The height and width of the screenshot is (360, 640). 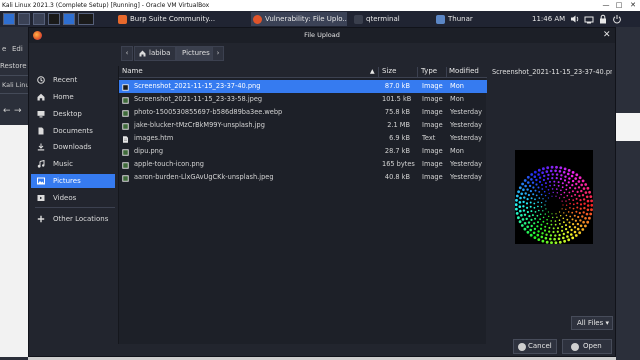 What do you see at coordinates (587, 346) in the screenshot?
I see `open-button: Open` at bounding box center [587, 346].